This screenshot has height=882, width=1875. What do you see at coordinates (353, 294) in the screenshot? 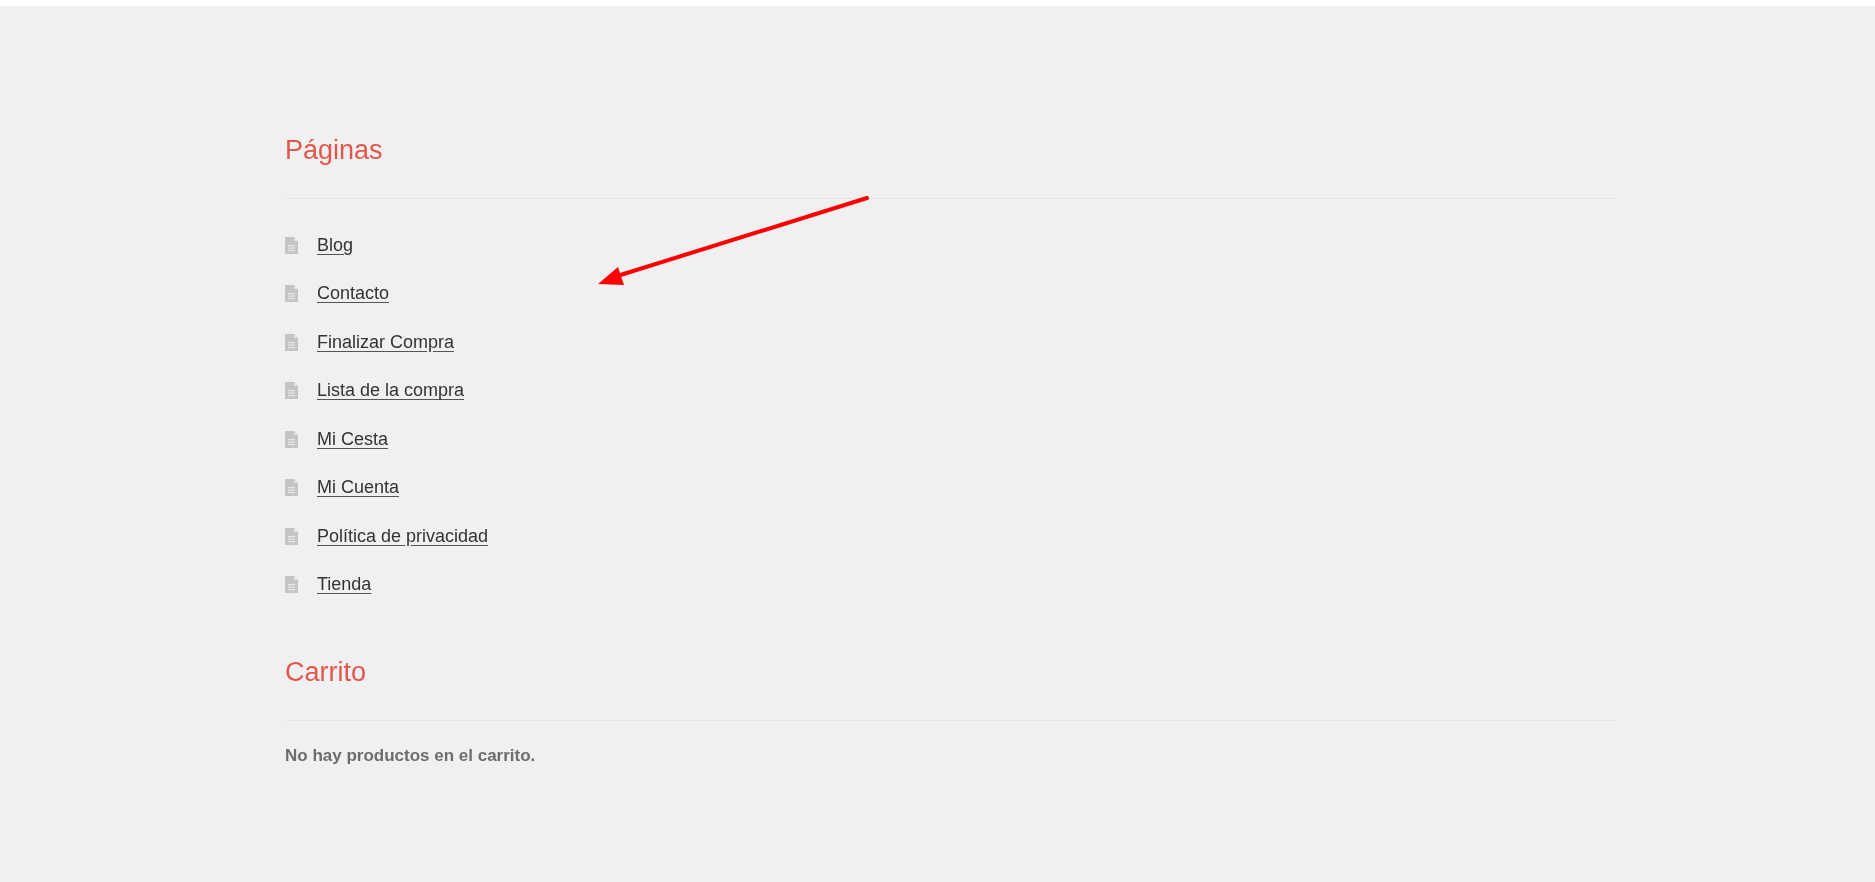
I see `page-link: Contacto` at bounding box center [353, 294].